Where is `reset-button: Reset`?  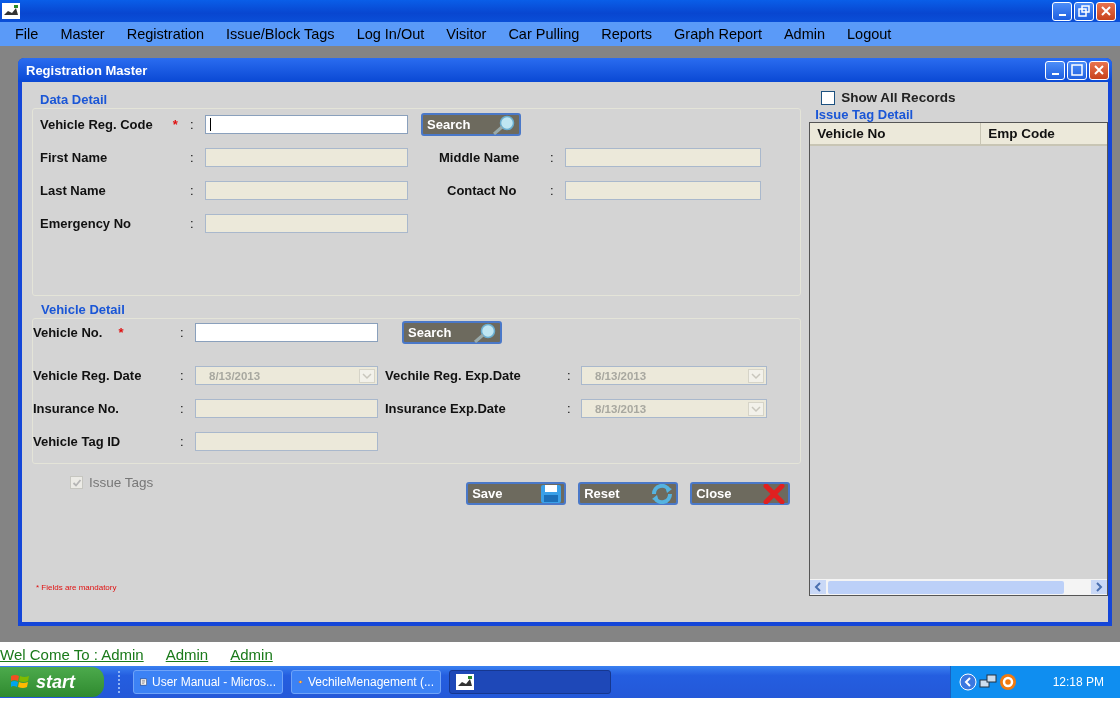 reset-button: Reset is located at coordinates (628, 493).